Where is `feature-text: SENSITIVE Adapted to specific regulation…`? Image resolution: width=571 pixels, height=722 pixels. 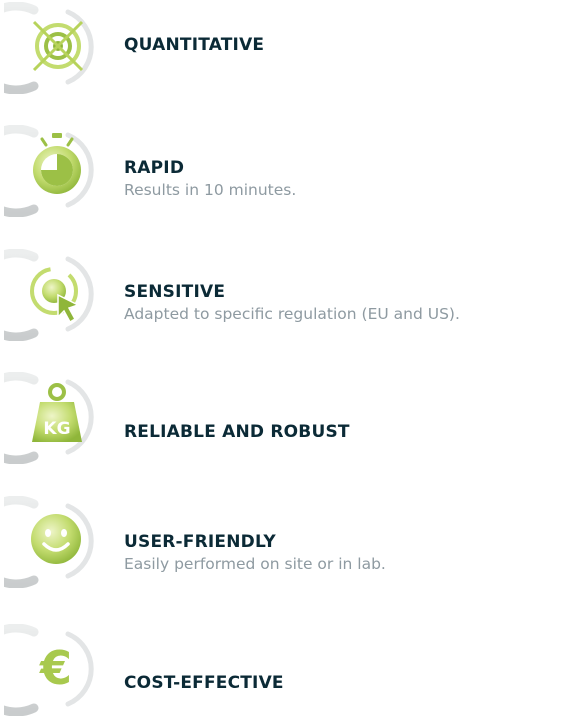 feature-text: SENSITIVE Adapted to specific regulation… is located at coordinates (347, 303).